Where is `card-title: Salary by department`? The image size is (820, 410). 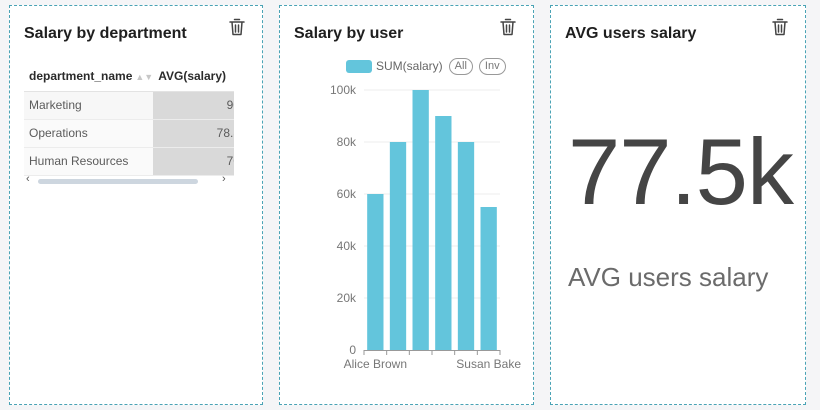
card-title: Salary by department is located at coordinates (105, 33).